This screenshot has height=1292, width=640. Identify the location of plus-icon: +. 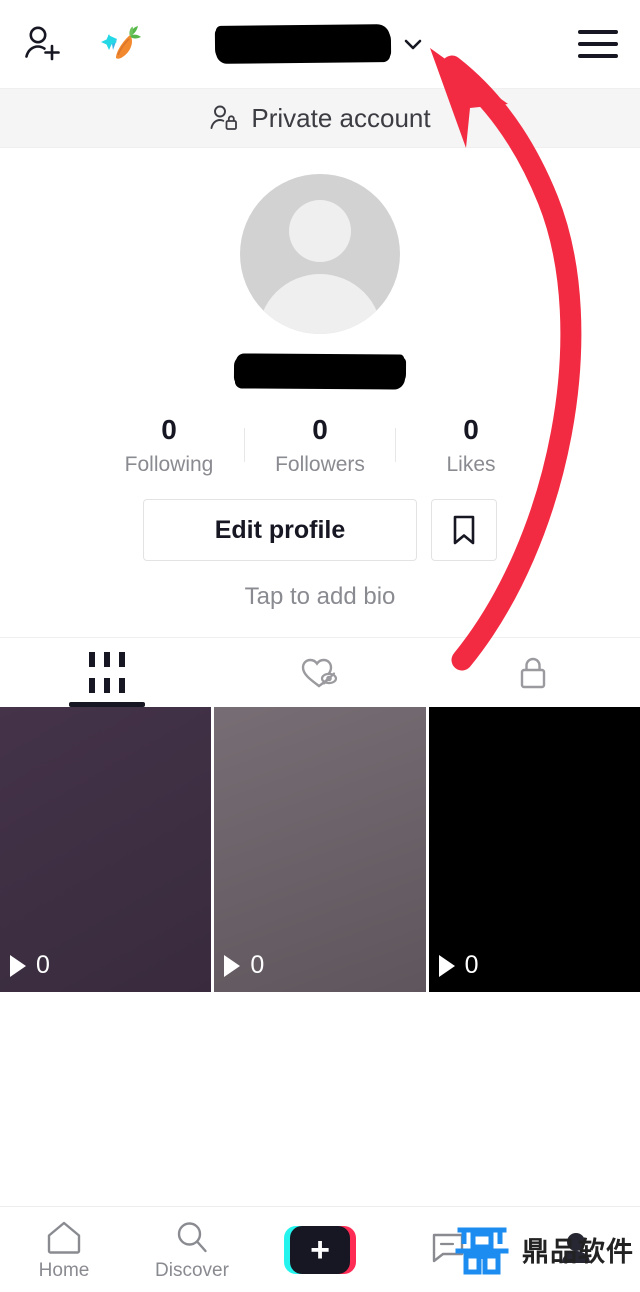
(320, 1249).